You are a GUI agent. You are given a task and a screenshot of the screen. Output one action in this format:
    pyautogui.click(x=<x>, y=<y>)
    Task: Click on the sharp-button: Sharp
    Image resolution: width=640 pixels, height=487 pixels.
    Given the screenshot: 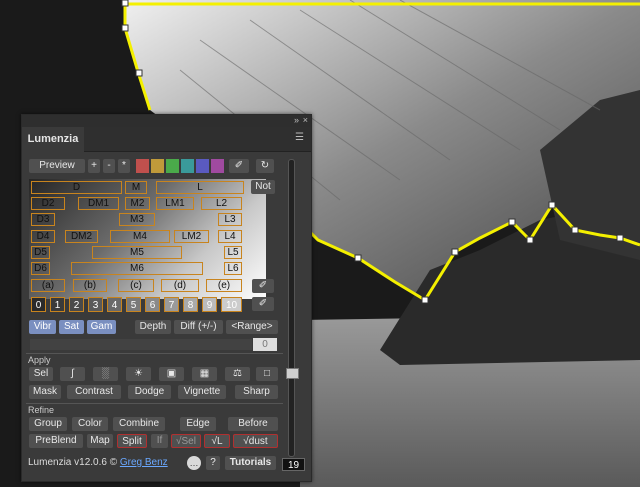 What is the action you would take?
    pyautogui.click(x=256, y=392)
    